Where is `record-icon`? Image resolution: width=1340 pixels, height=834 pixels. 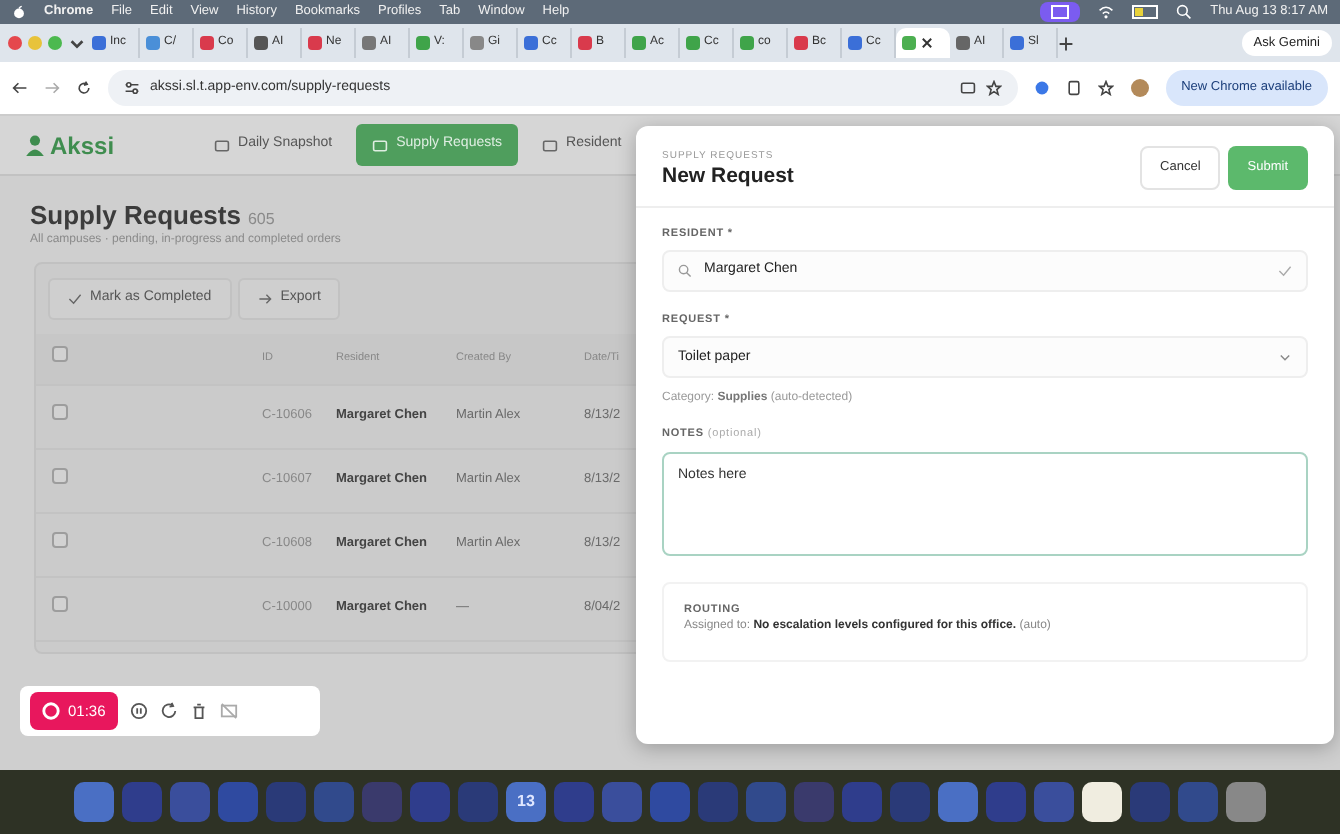 record-icon is located at coordinates (51, 711).